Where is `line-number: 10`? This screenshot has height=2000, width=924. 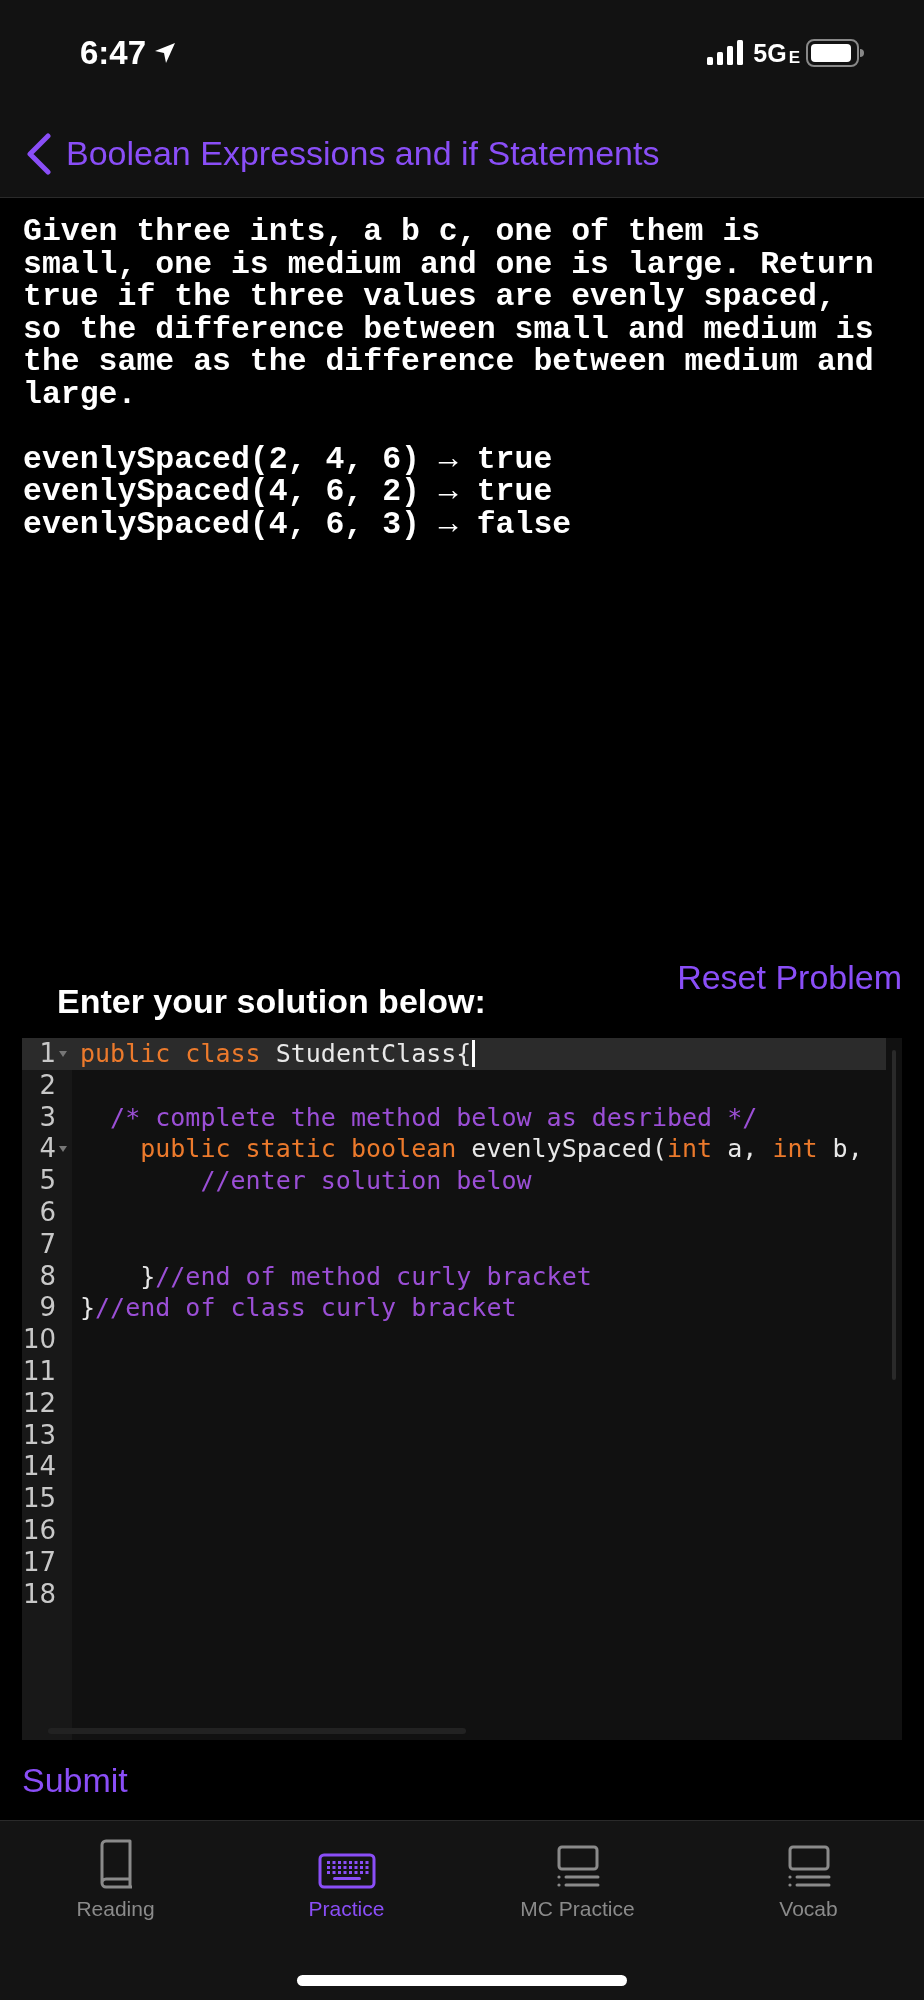 line-number: 10 is located at coordinates (39, 1340).